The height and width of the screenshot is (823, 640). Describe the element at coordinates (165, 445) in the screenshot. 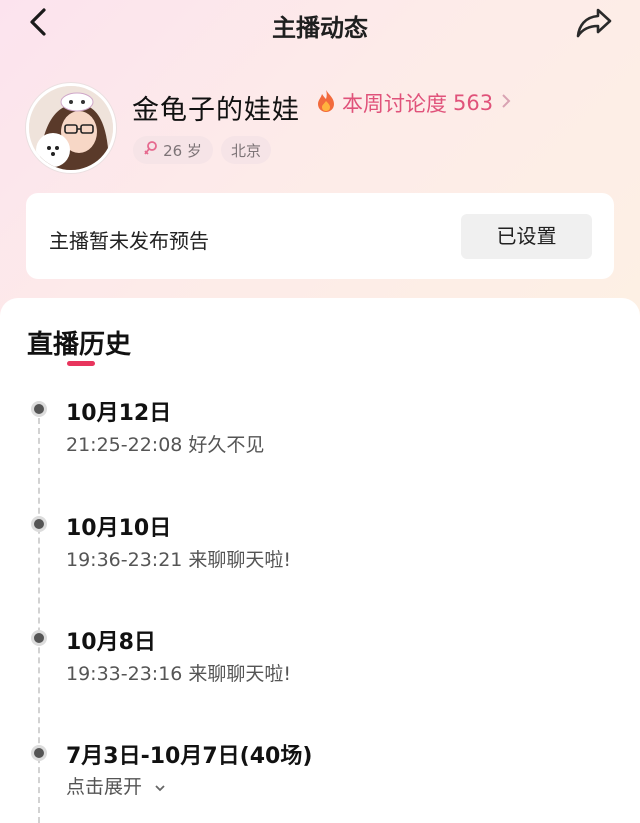

I see `entry-detail: 21:25-22:08 好久不见` at that location.